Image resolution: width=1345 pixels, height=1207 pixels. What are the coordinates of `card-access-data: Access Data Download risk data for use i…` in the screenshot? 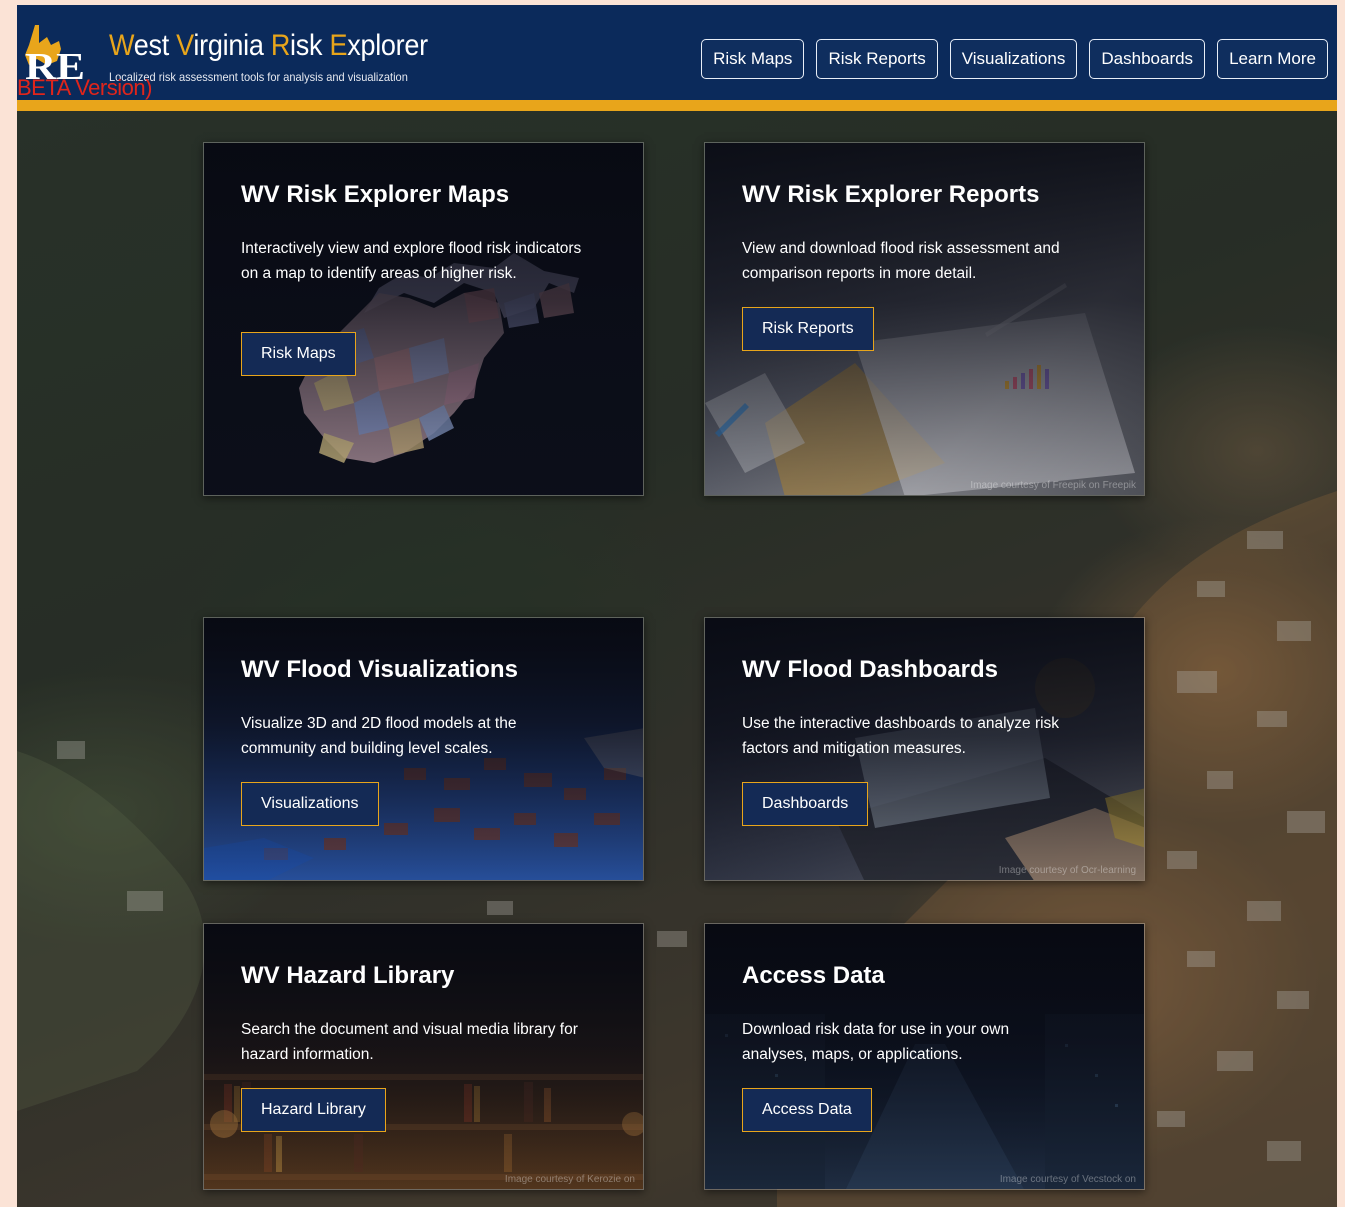 It's located at (924, 1056).